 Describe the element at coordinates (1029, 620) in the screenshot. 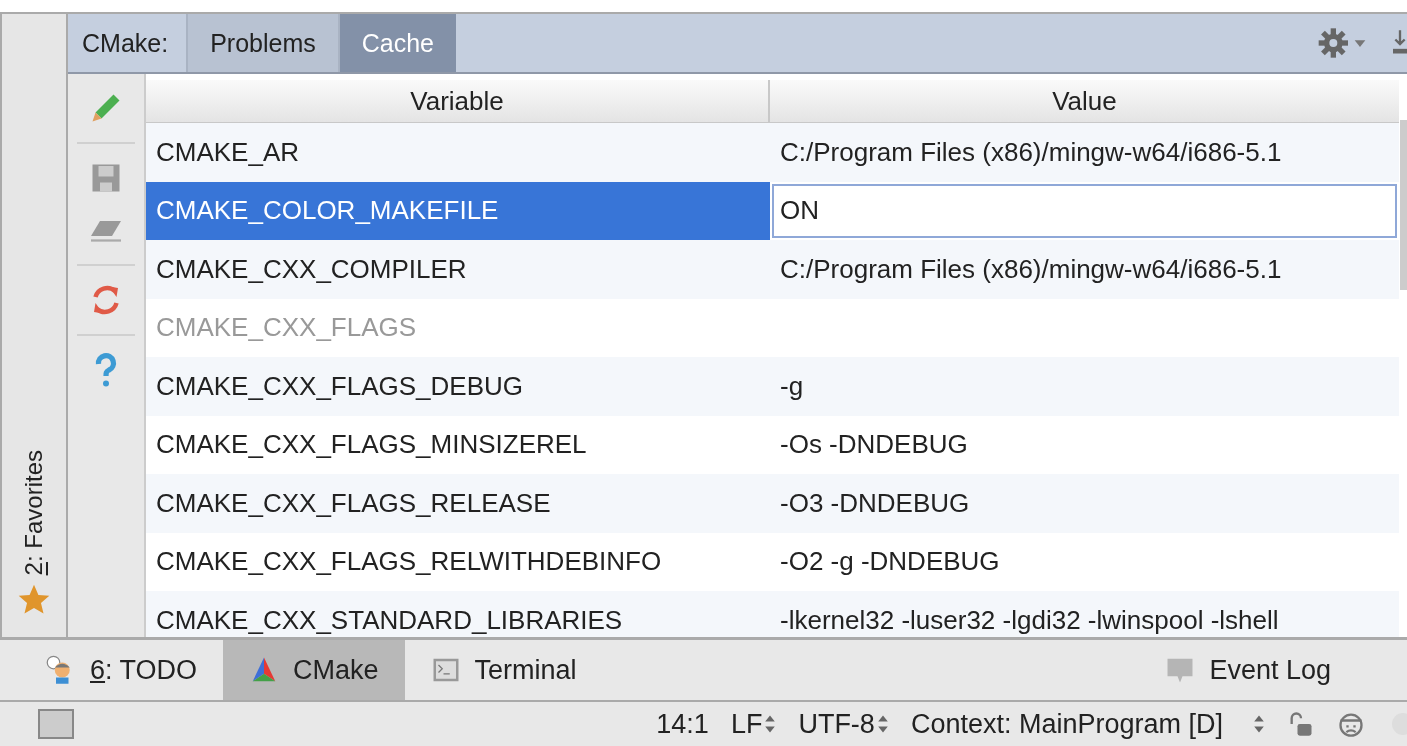

I see `table-cell-text: -lkernel32 -luser32 -lgdi32 -lwinspool -lshell` at that location.